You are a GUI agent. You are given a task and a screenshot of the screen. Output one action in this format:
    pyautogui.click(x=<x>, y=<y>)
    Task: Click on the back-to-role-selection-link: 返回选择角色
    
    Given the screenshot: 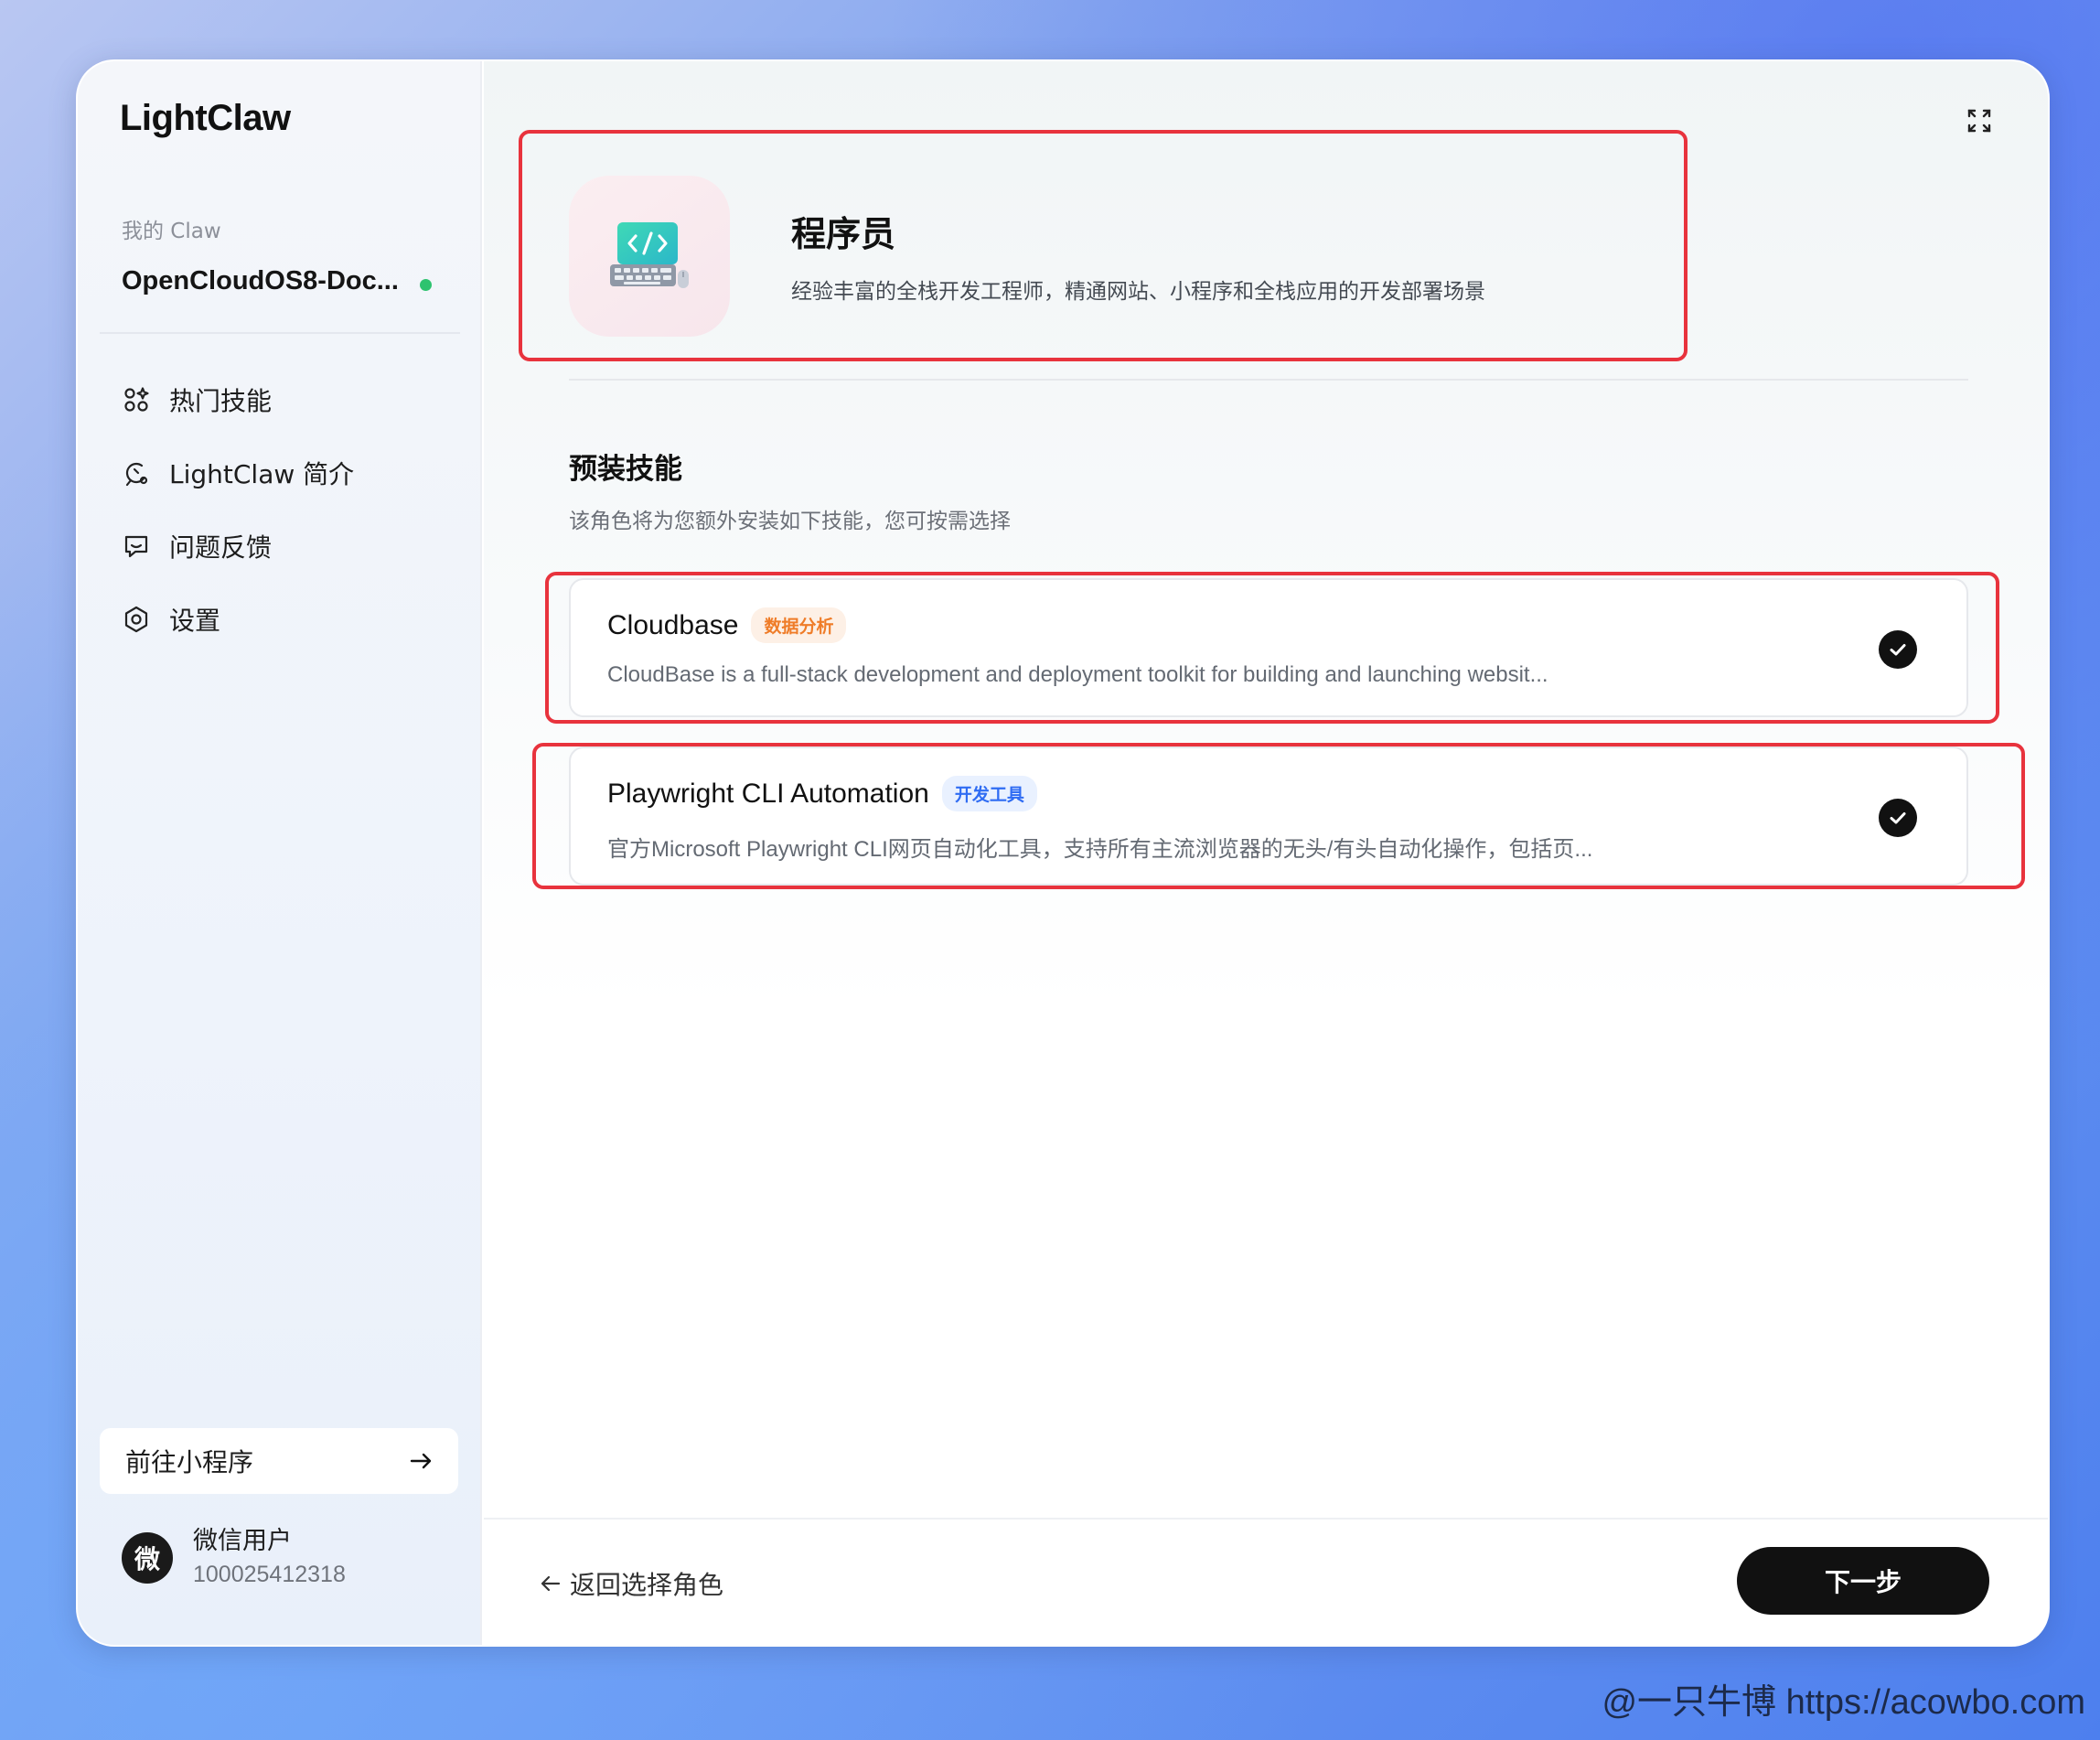 What is the action you would take?
    pyautogui.click(x=631, y=1583)
    